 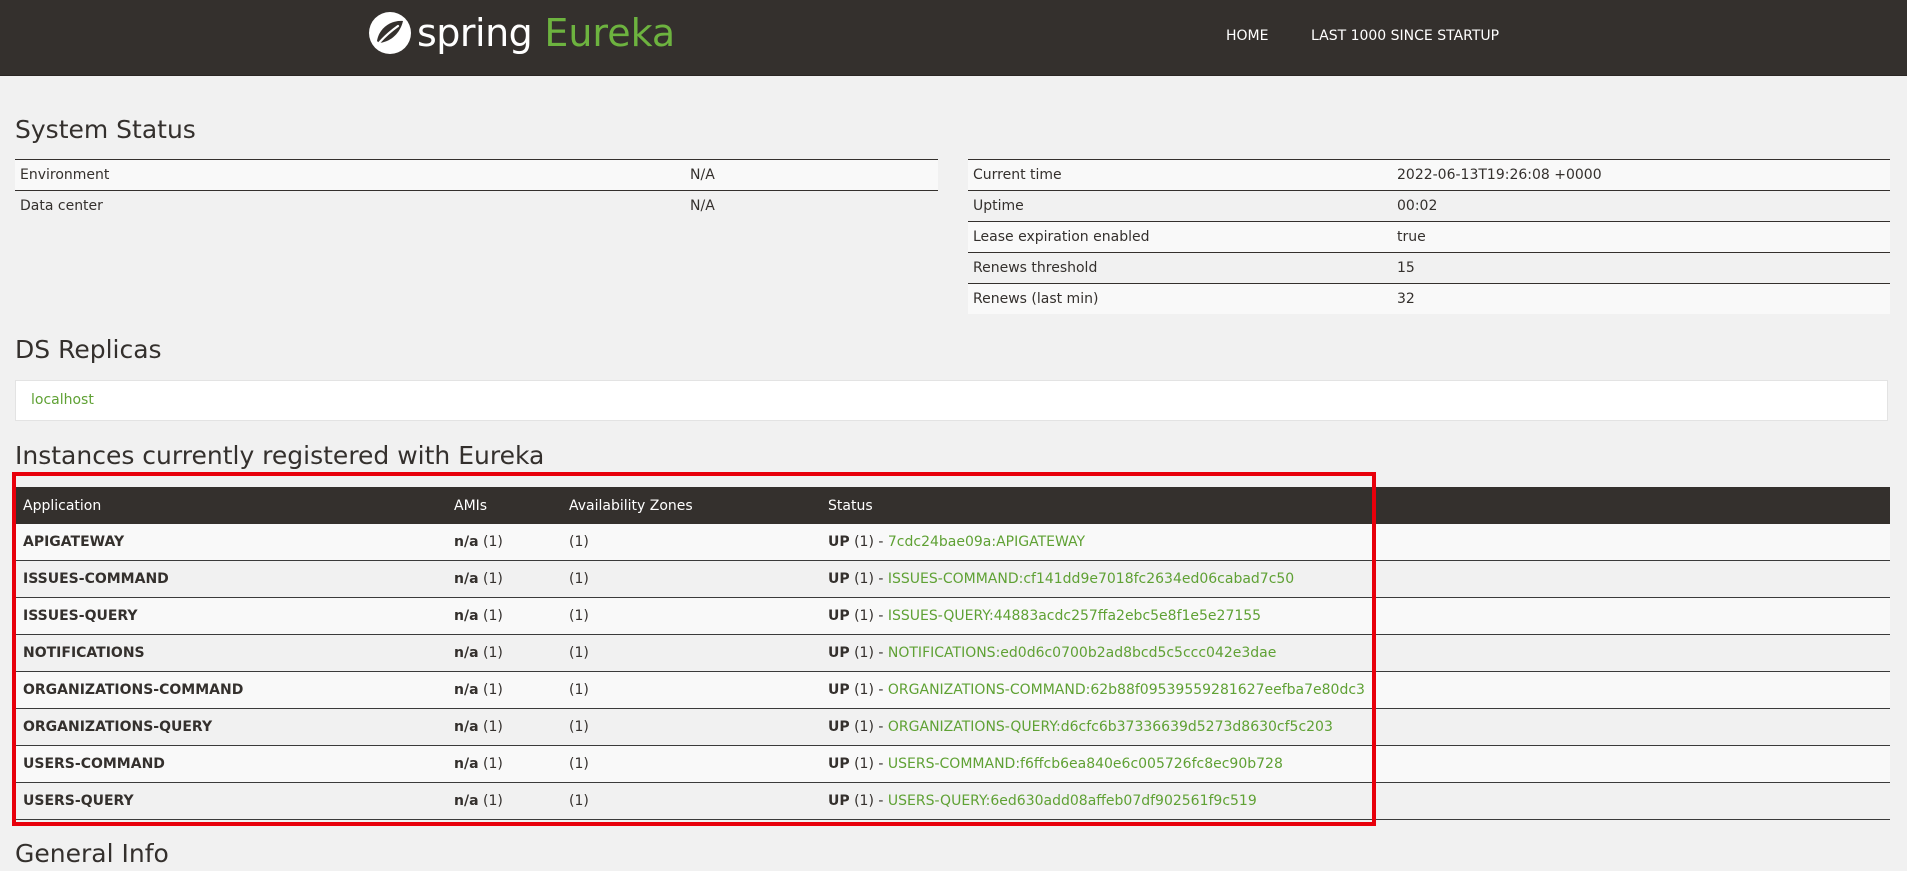 I want to click on application-name: ISSUES-COMMAND, so click(x=230, y=579).